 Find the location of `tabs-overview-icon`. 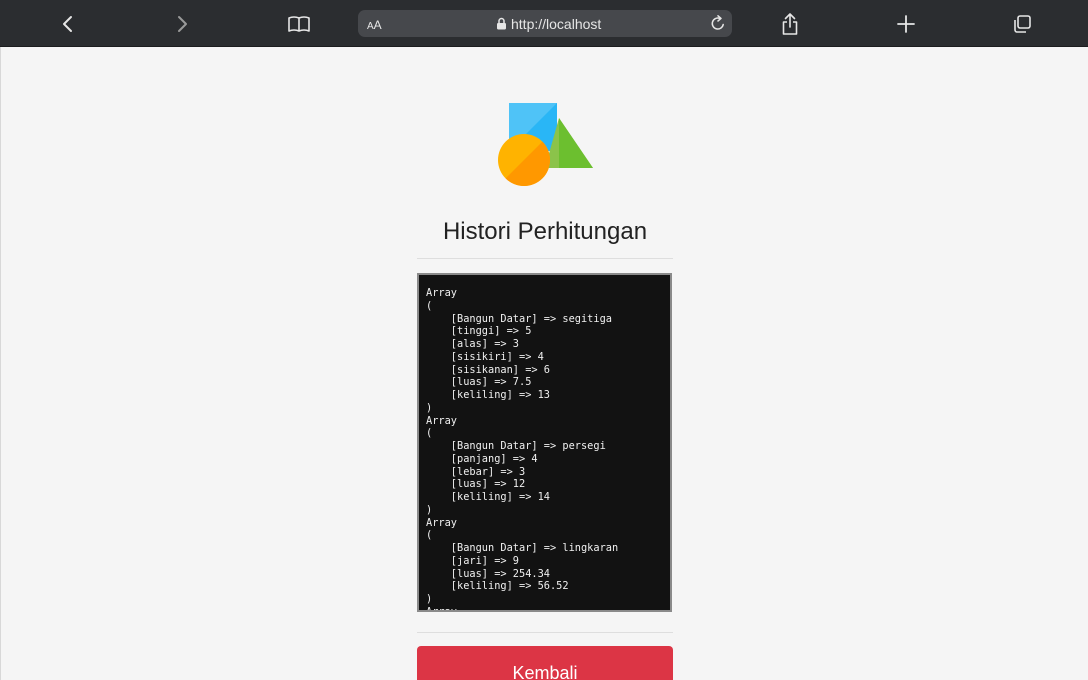

tabs-overview-icon is located at coordinates (1022, 24).